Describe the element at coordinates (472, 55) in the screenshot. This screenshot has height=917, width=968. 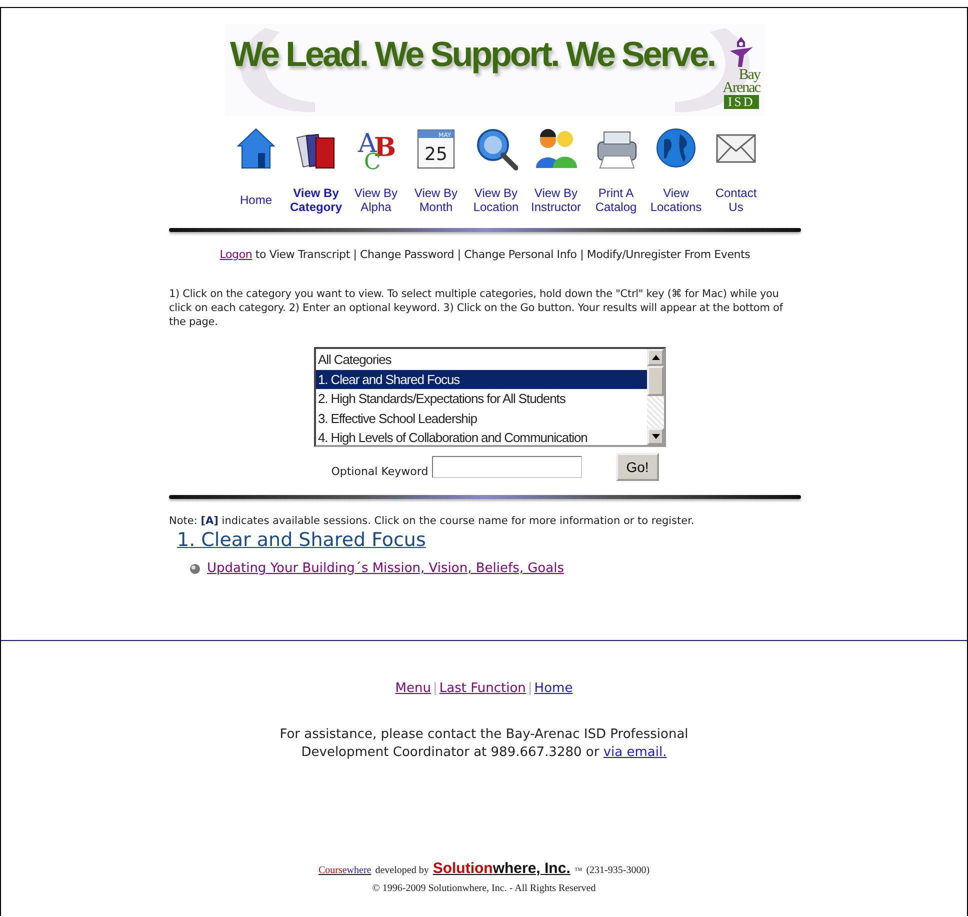
I see `slogan-text: We Lead. We Support. We Serve.` at that location.